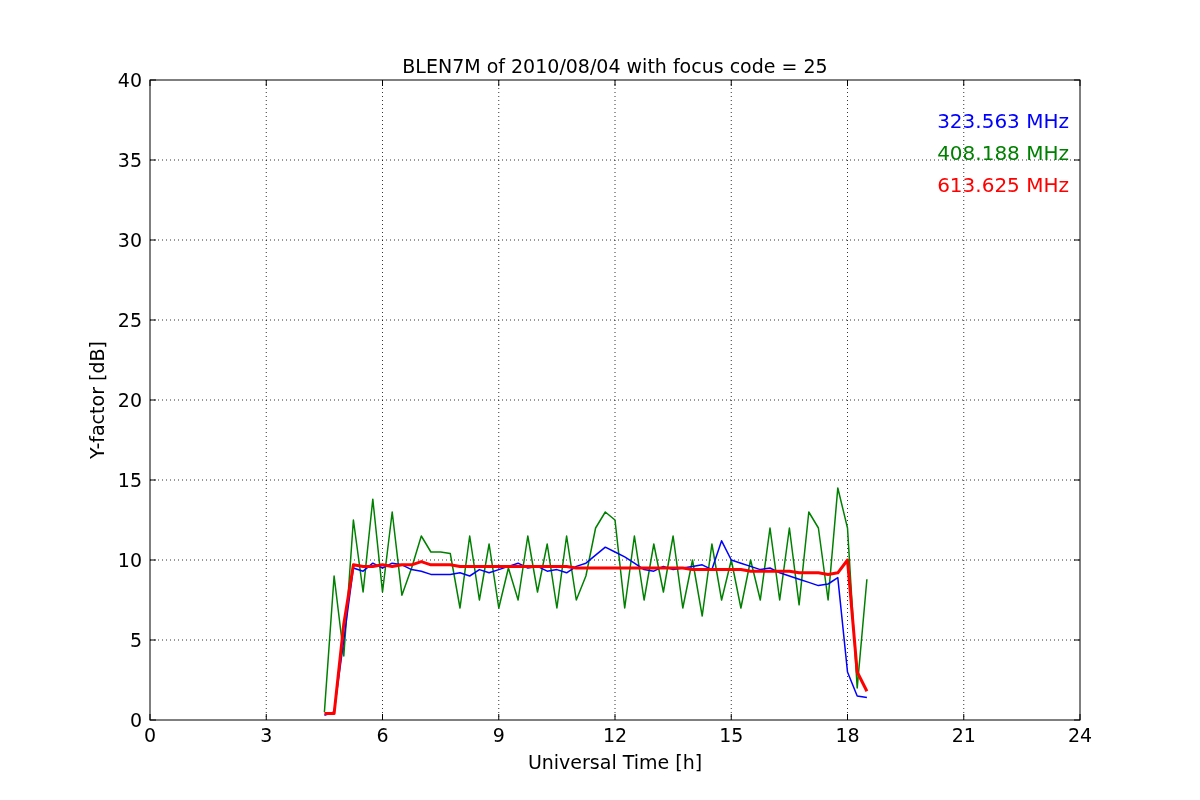 This screenshot has width=1200, height=800. I want to click on y-tick-label: 20, so click(129, 400).